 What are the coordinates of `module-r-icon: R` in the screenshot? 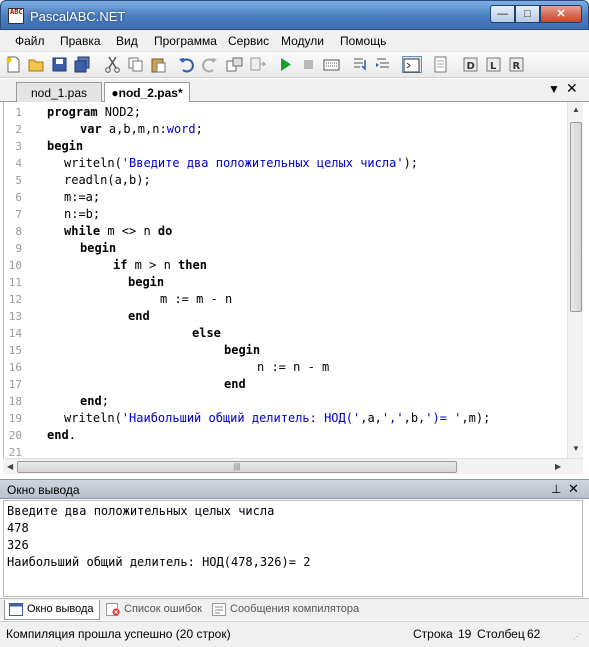 It's located at (516, 64).